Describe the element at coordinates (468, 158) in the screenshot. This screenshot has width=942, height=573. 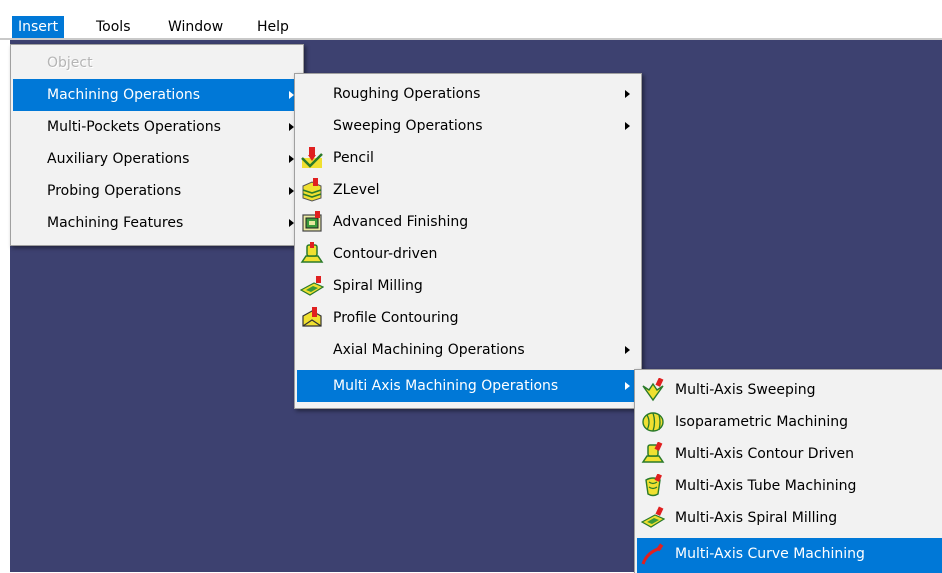
I see `menu-item-pencil: Pencil` at that location.